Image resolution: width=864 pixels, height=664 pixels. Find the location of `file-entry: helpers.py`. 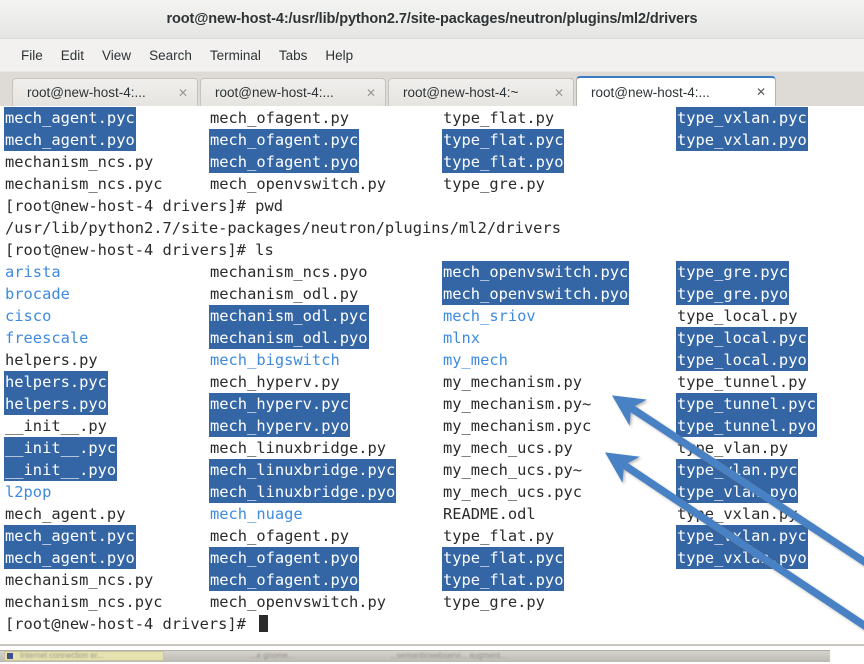

file-entry: helpers.py is located at coordinates (51, 360).